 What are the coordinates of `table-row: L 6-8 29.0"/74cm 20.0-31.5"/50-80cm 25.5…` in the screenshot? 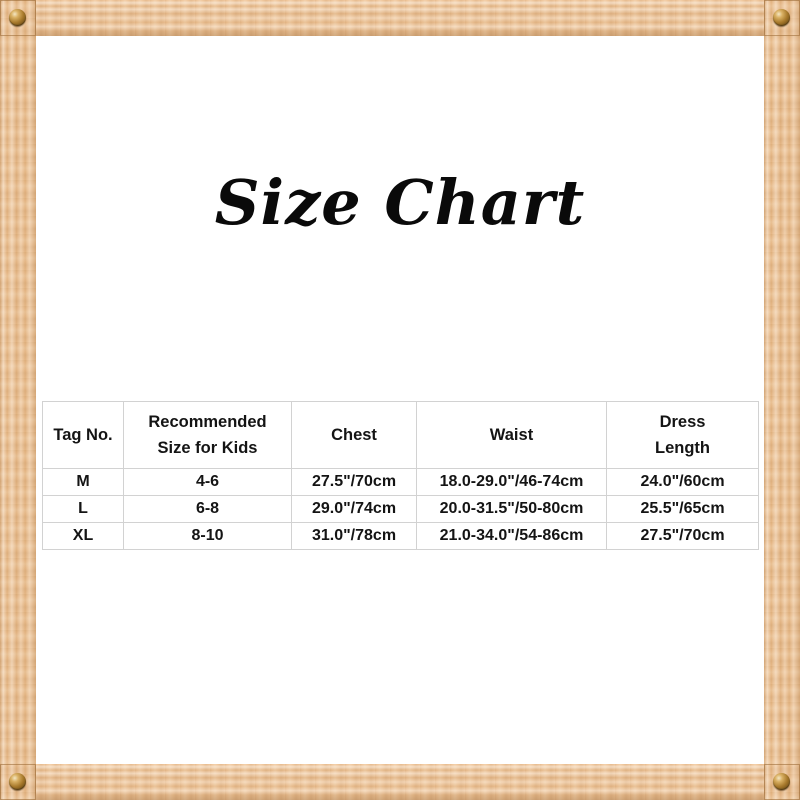 It's located at (400, 509).